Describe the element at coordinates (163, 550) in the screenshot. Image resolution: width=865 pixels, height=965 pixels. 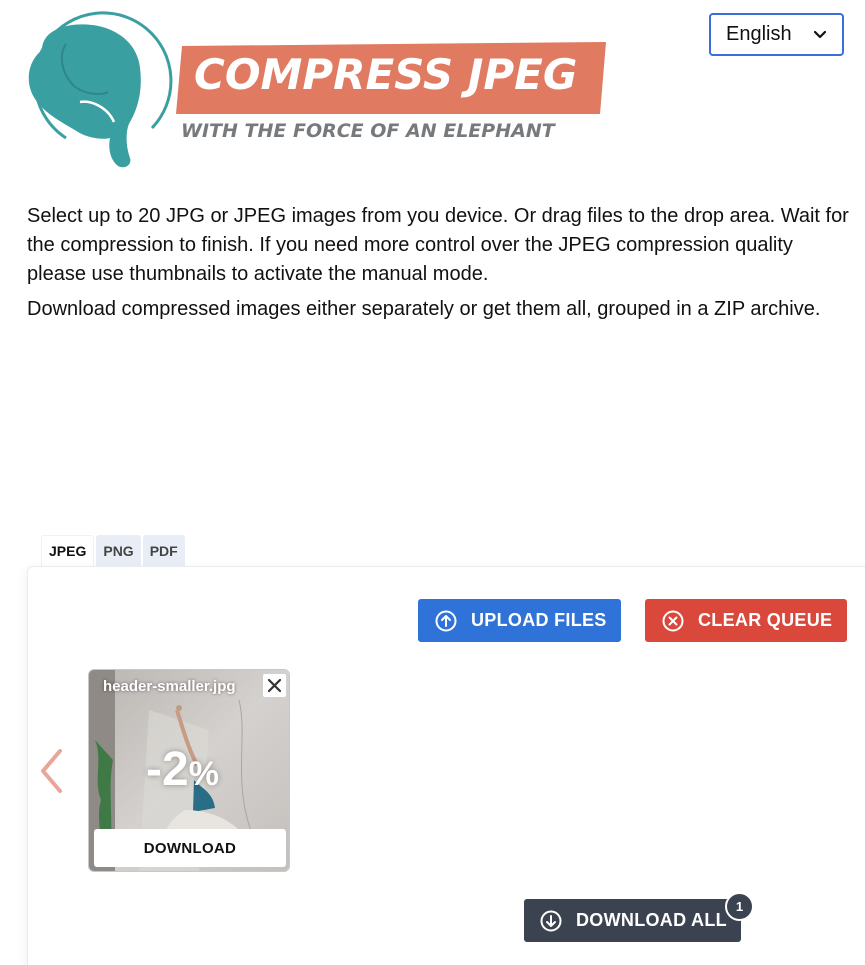
I see `tab-pdf: PDF` at that location.